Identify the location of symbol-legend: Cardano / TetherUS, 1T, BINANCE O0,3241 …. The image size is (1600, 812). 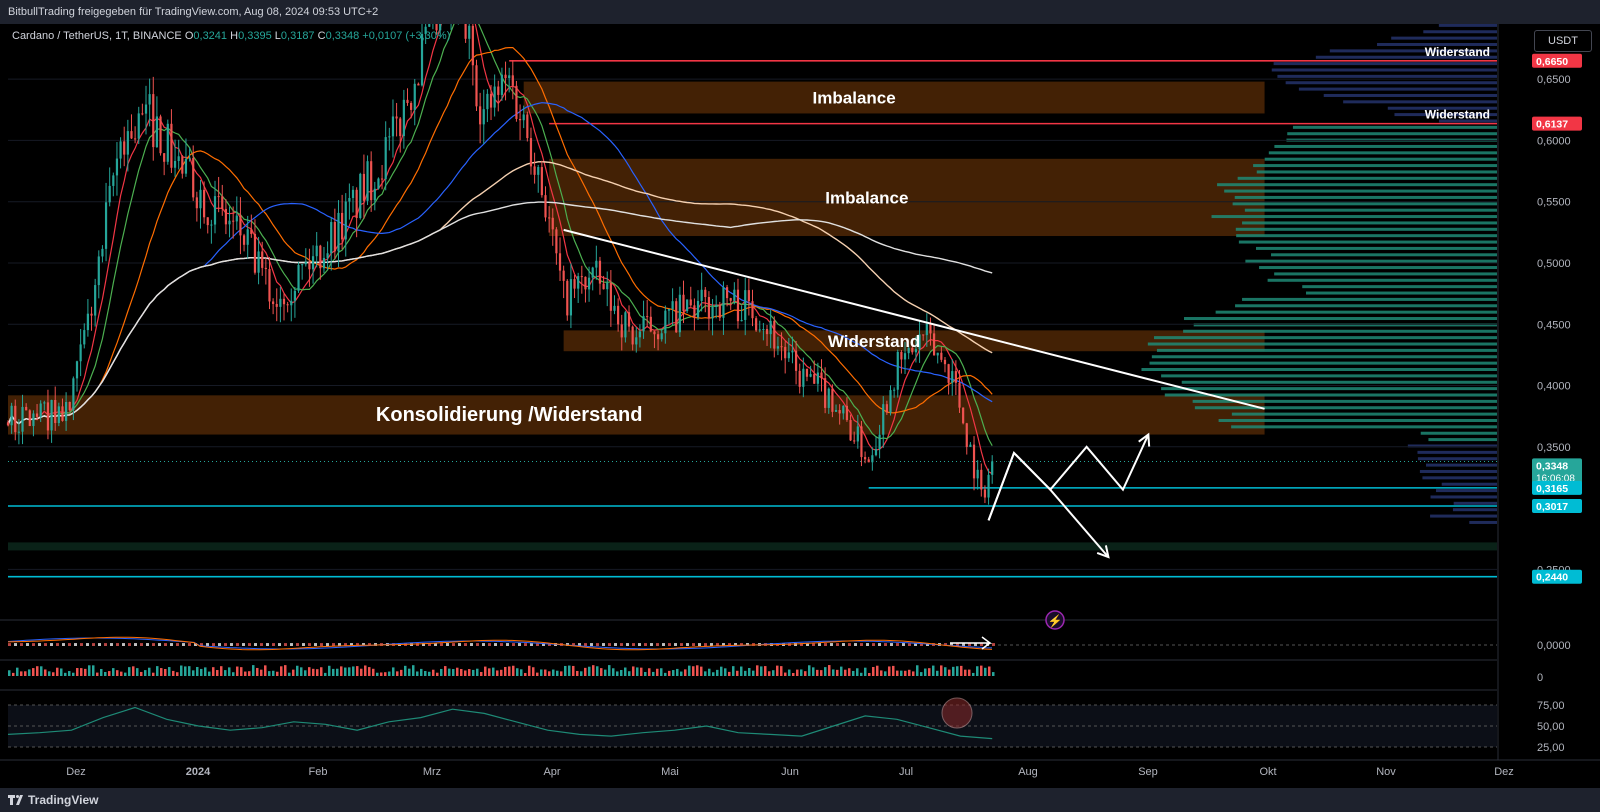
(231, 36).